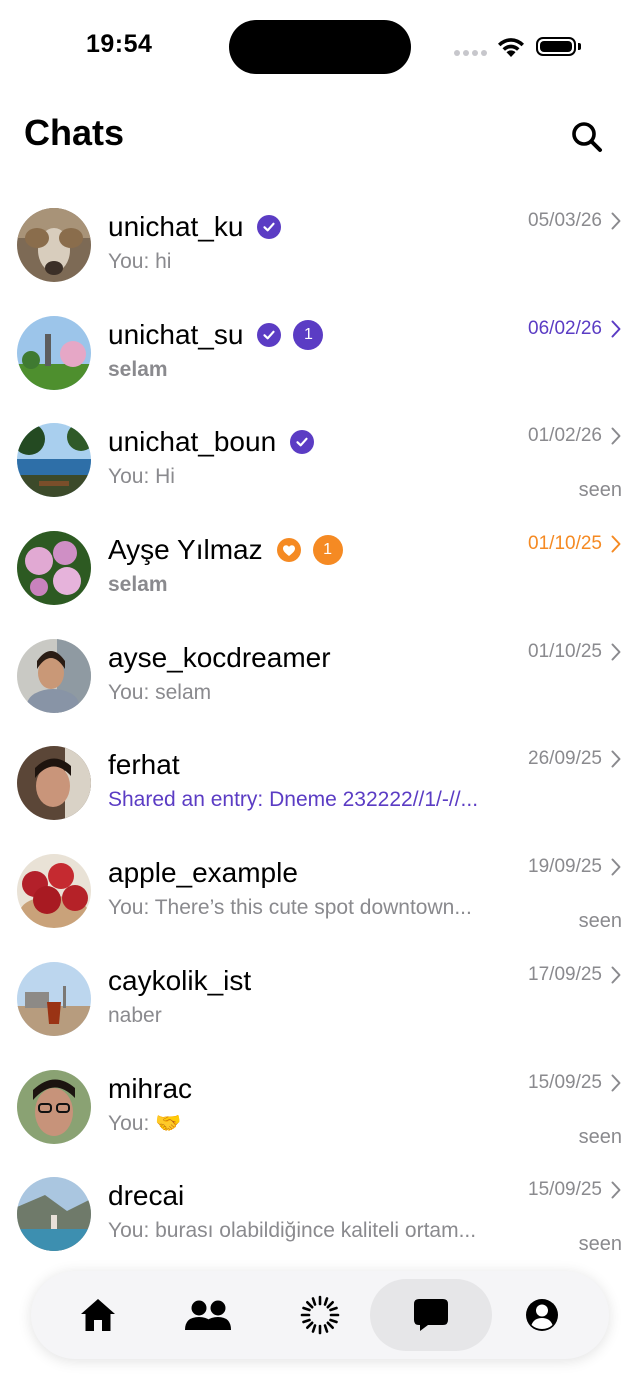 The height and width of the screenshot is (1391, 640). I want to click on search-icon, so click(587, 137).